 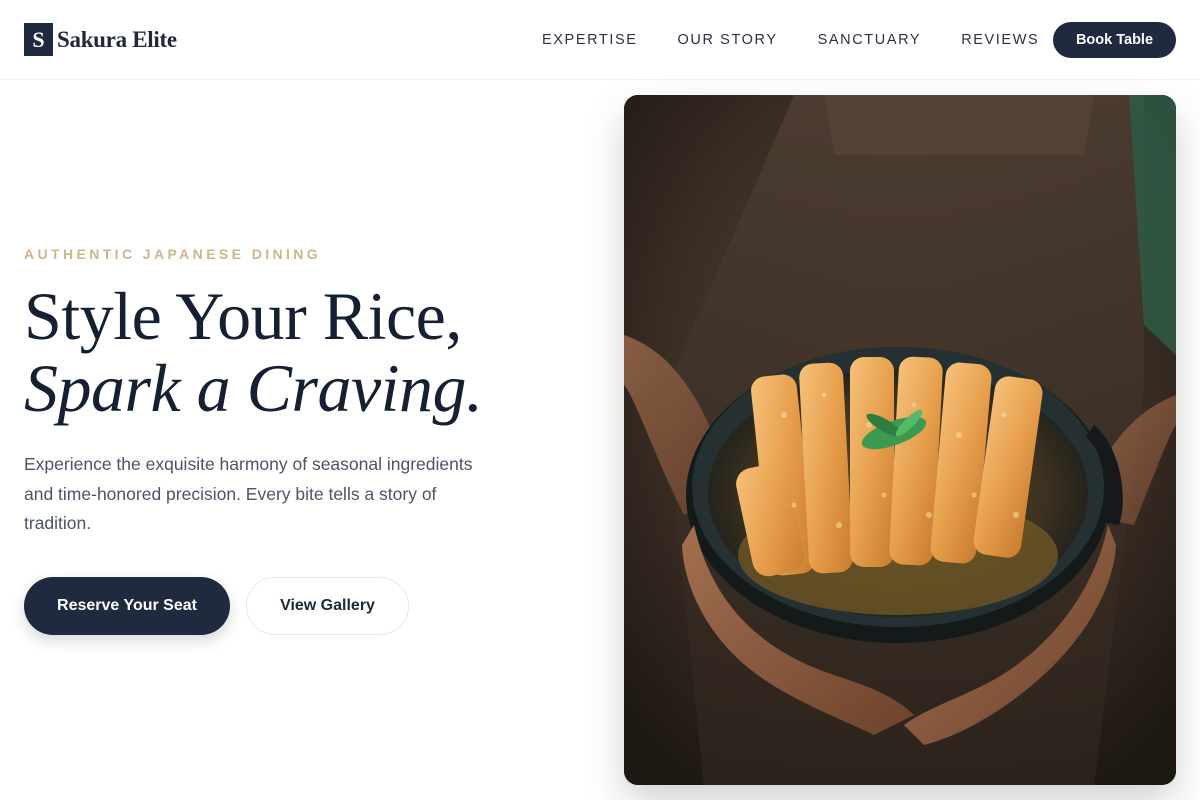 I want to click on view-gallery-button: View Gallery, so click(x=327, y=606).